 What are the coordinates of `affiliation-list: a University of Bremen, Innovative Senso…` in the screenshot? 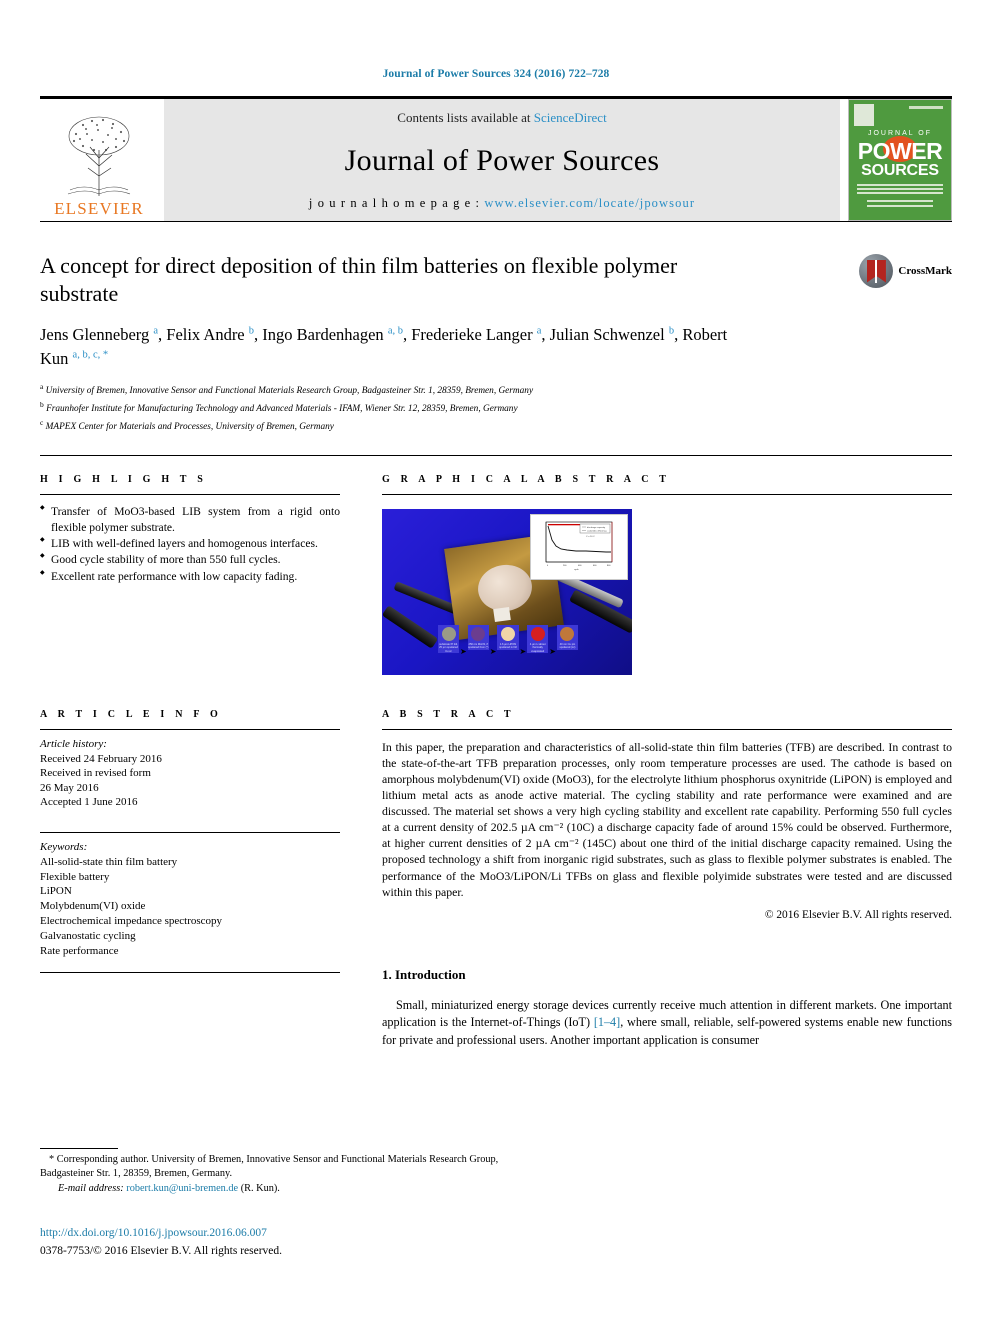 It's located at (496, 408).